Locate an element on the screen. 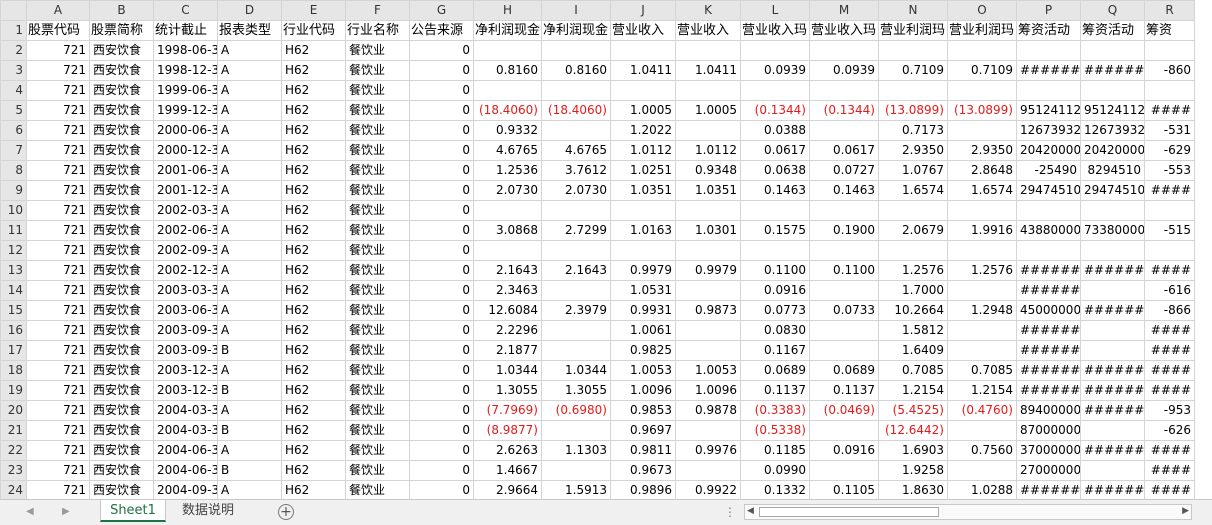 Image resolution: width=1212 pixels, height=525 pixels. row-header: 13 is located at coordinates (13, 270).